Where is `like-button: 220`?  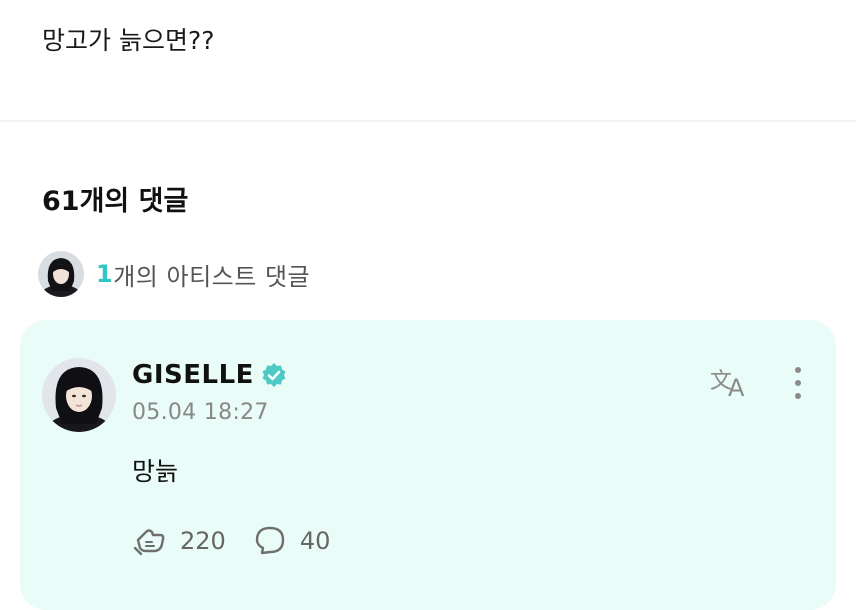 like-button: 220 is located at coordinates (179, 541).